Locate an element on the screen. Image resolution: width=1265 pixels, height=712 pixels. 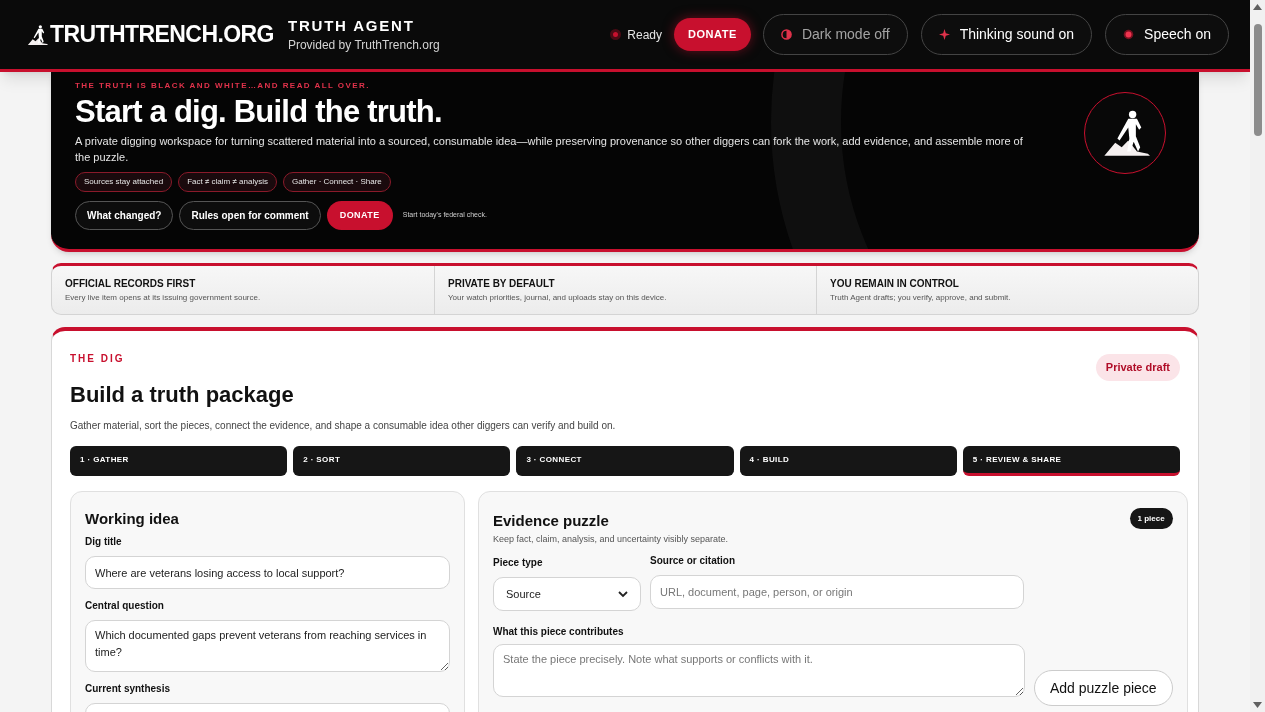
panel-title: Working idea is located at coordinates (132, 519).